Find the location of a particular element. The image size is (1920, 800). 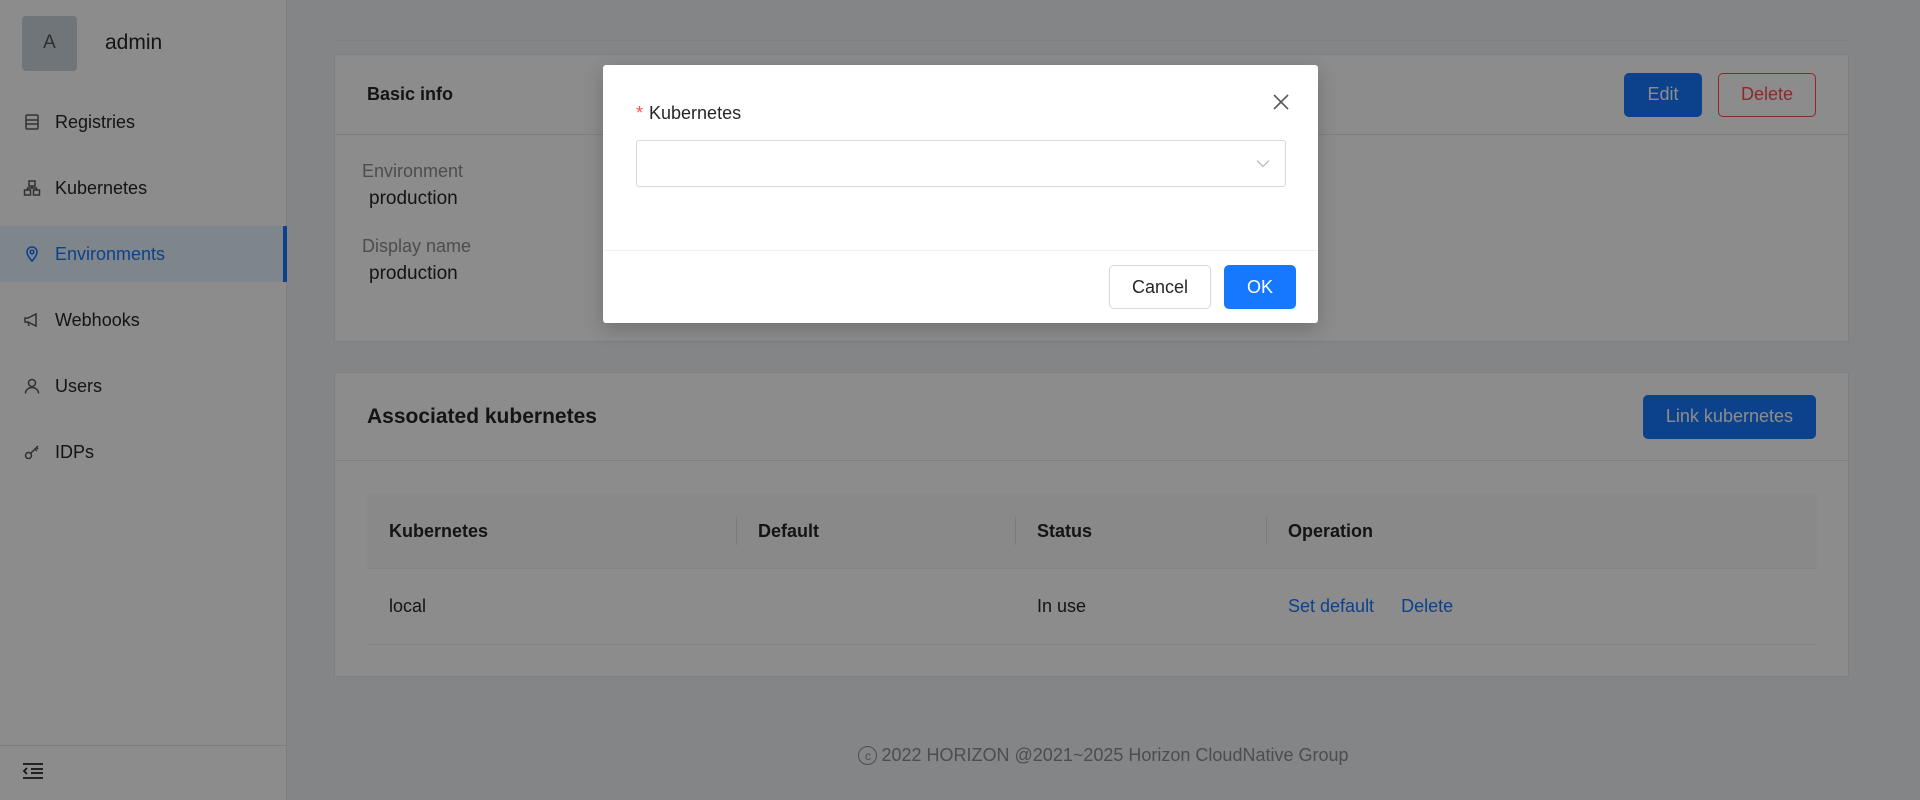

close-icon is located at coordinates (1281, 104).